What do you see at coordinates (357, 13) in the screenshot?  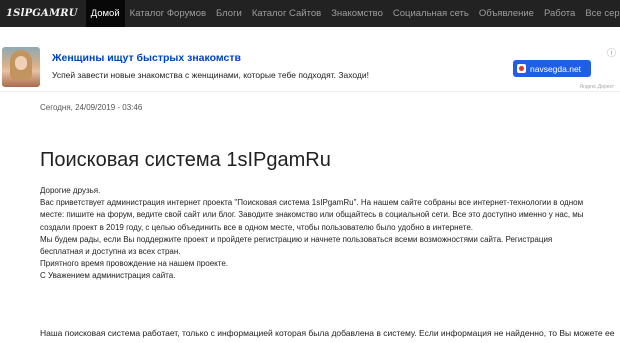 I see `nav-item-dating: Знакомство` at bounding box center [357, 13].